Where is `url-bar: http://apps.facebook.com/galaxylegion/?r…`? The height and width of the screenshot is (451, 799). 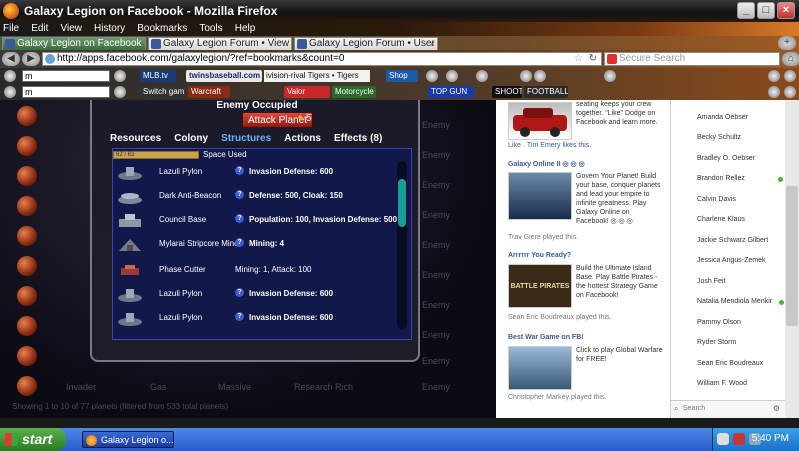
url-bar: http://apps.facebook.com/galaxylegion/?r… is located at coordinates (322, 59).